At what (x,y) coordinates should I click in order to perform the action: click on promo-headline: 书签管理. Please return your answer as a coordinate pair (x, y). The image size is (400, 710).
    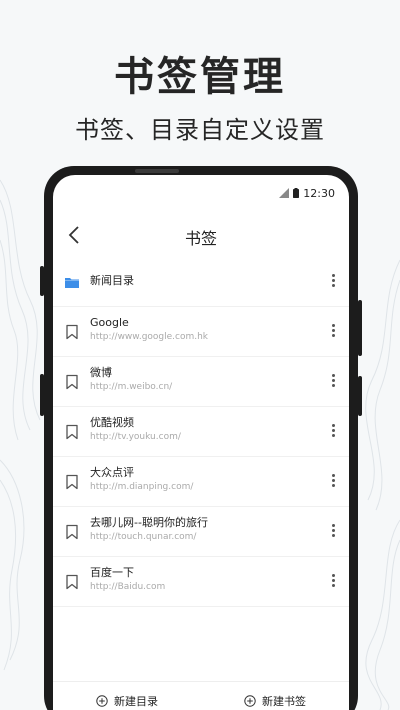
    Looking at the image, I should click on (200, 77).